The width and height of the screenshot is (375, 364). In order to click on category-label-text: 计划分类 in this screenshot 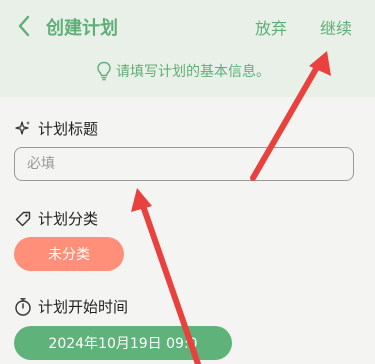, I will do `click(68, 219)`.